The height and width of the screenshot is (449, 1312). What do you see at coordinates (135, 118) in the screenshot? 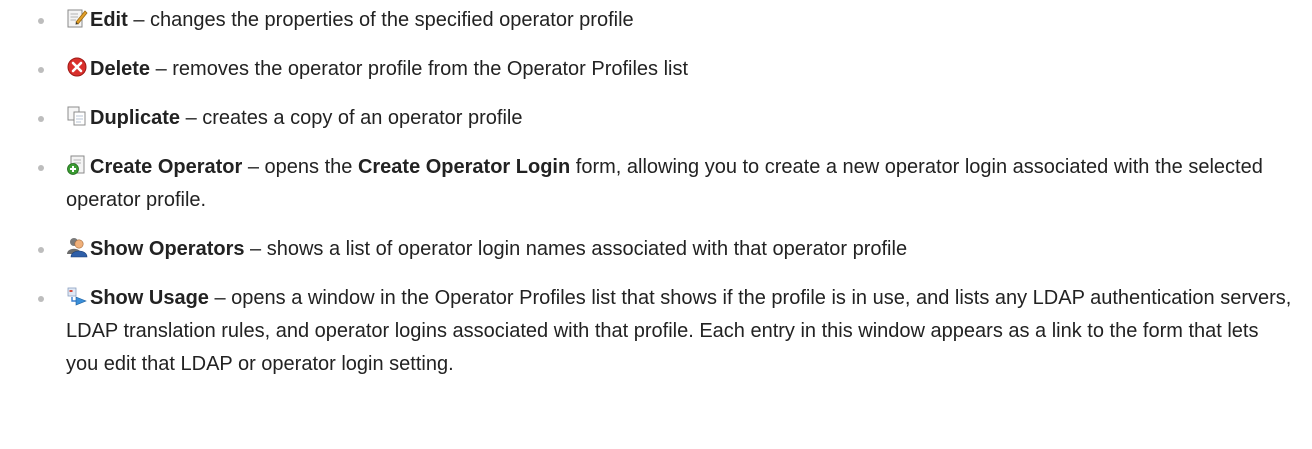
I see `action-title: Duplicate` at bounding box center [135, 118].